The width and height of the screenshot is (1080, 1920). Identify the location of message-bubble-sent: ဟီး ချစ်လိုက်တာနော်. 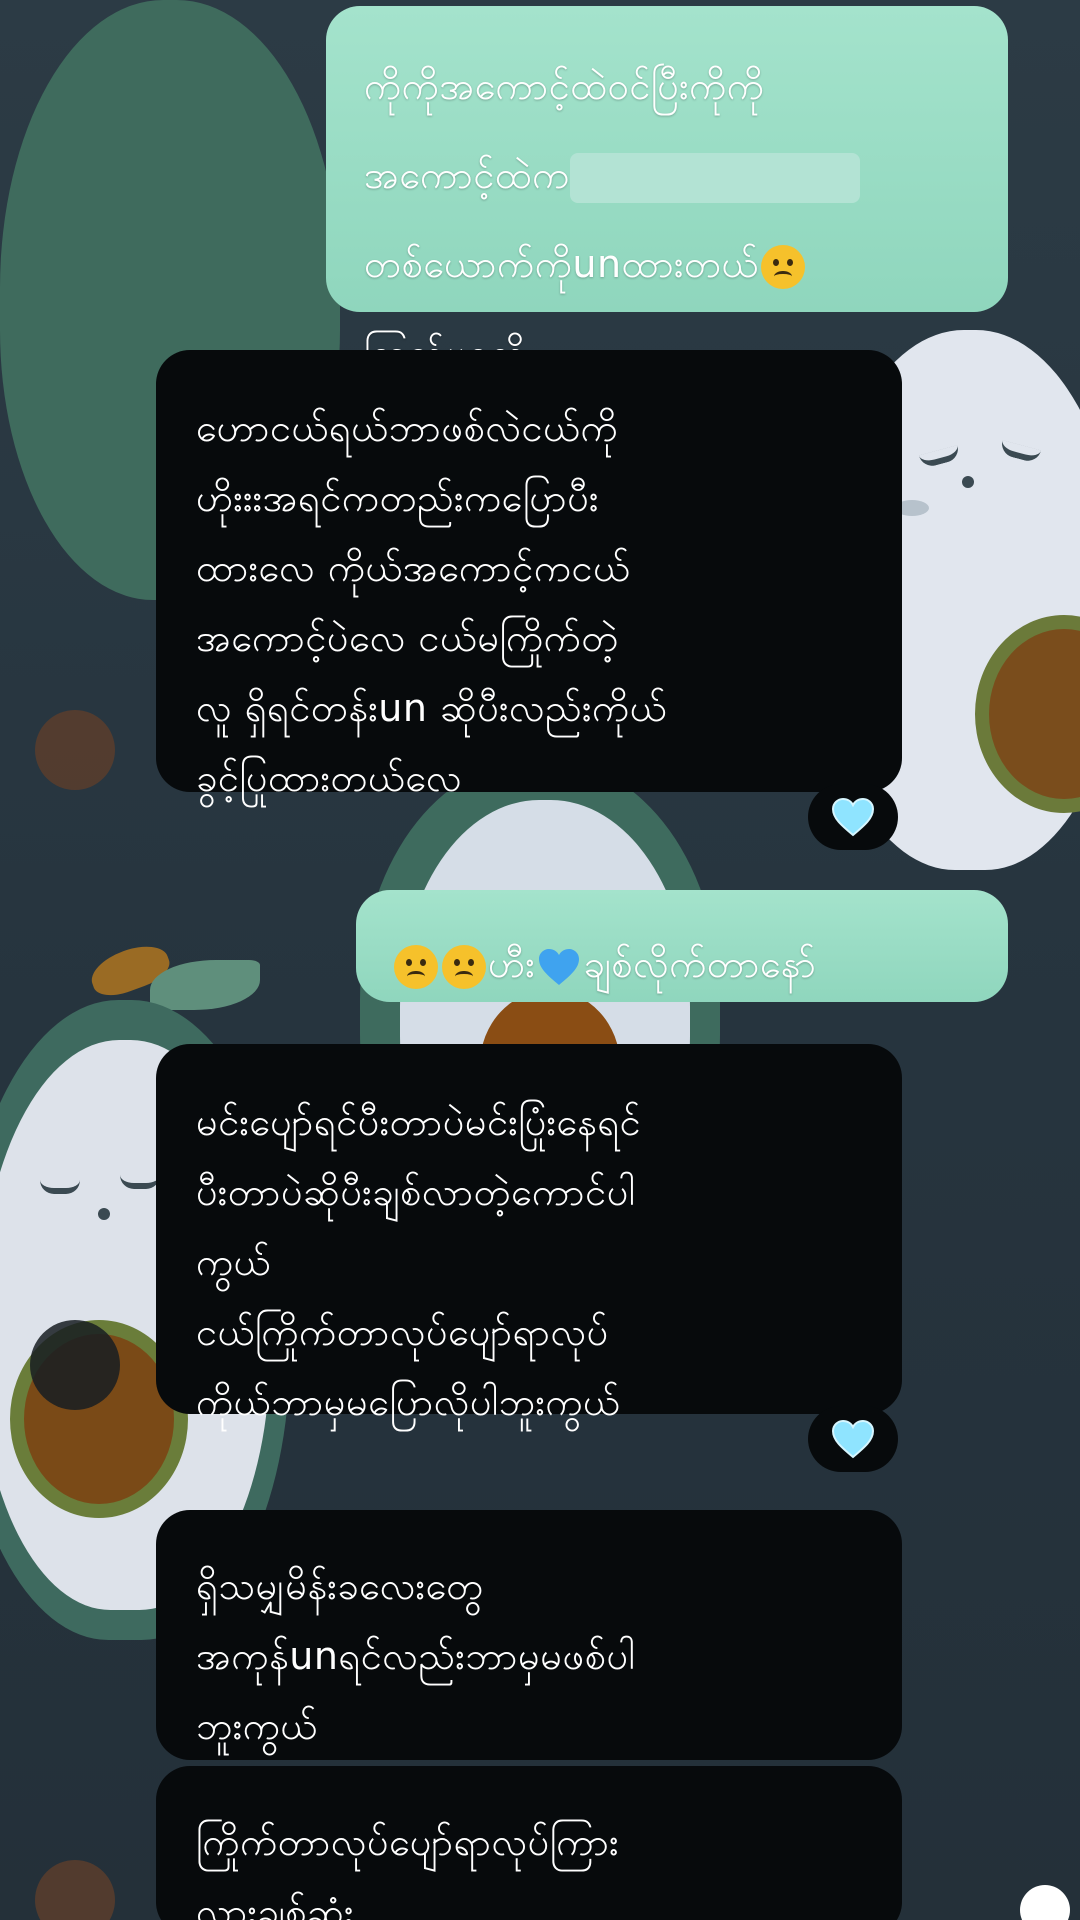
(682, 946).